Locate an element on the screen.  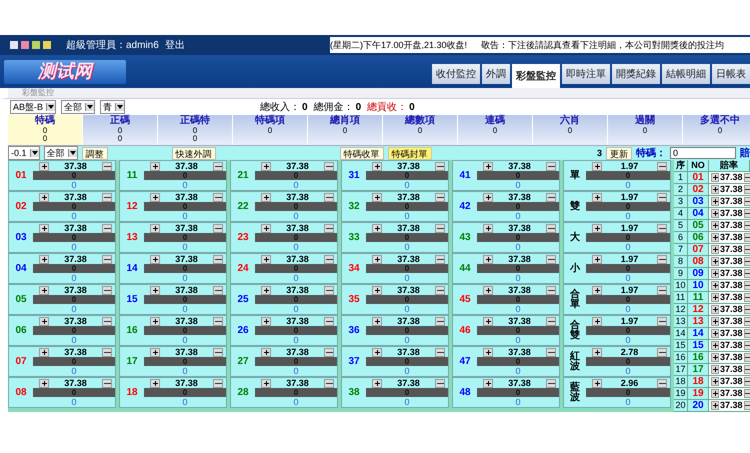
category-tab: 正碼 0 0 is located at coordinates (120, 130).